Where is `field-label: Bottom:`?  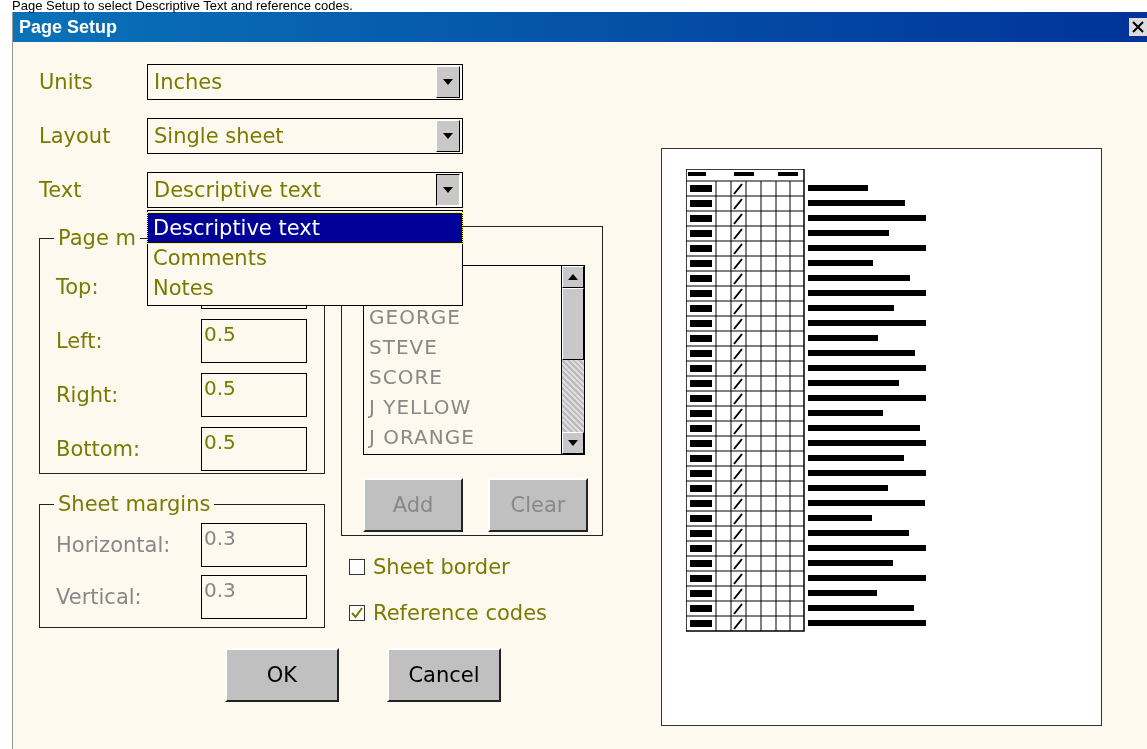
field-label: Bottom: is located at coordinates (98, 449).